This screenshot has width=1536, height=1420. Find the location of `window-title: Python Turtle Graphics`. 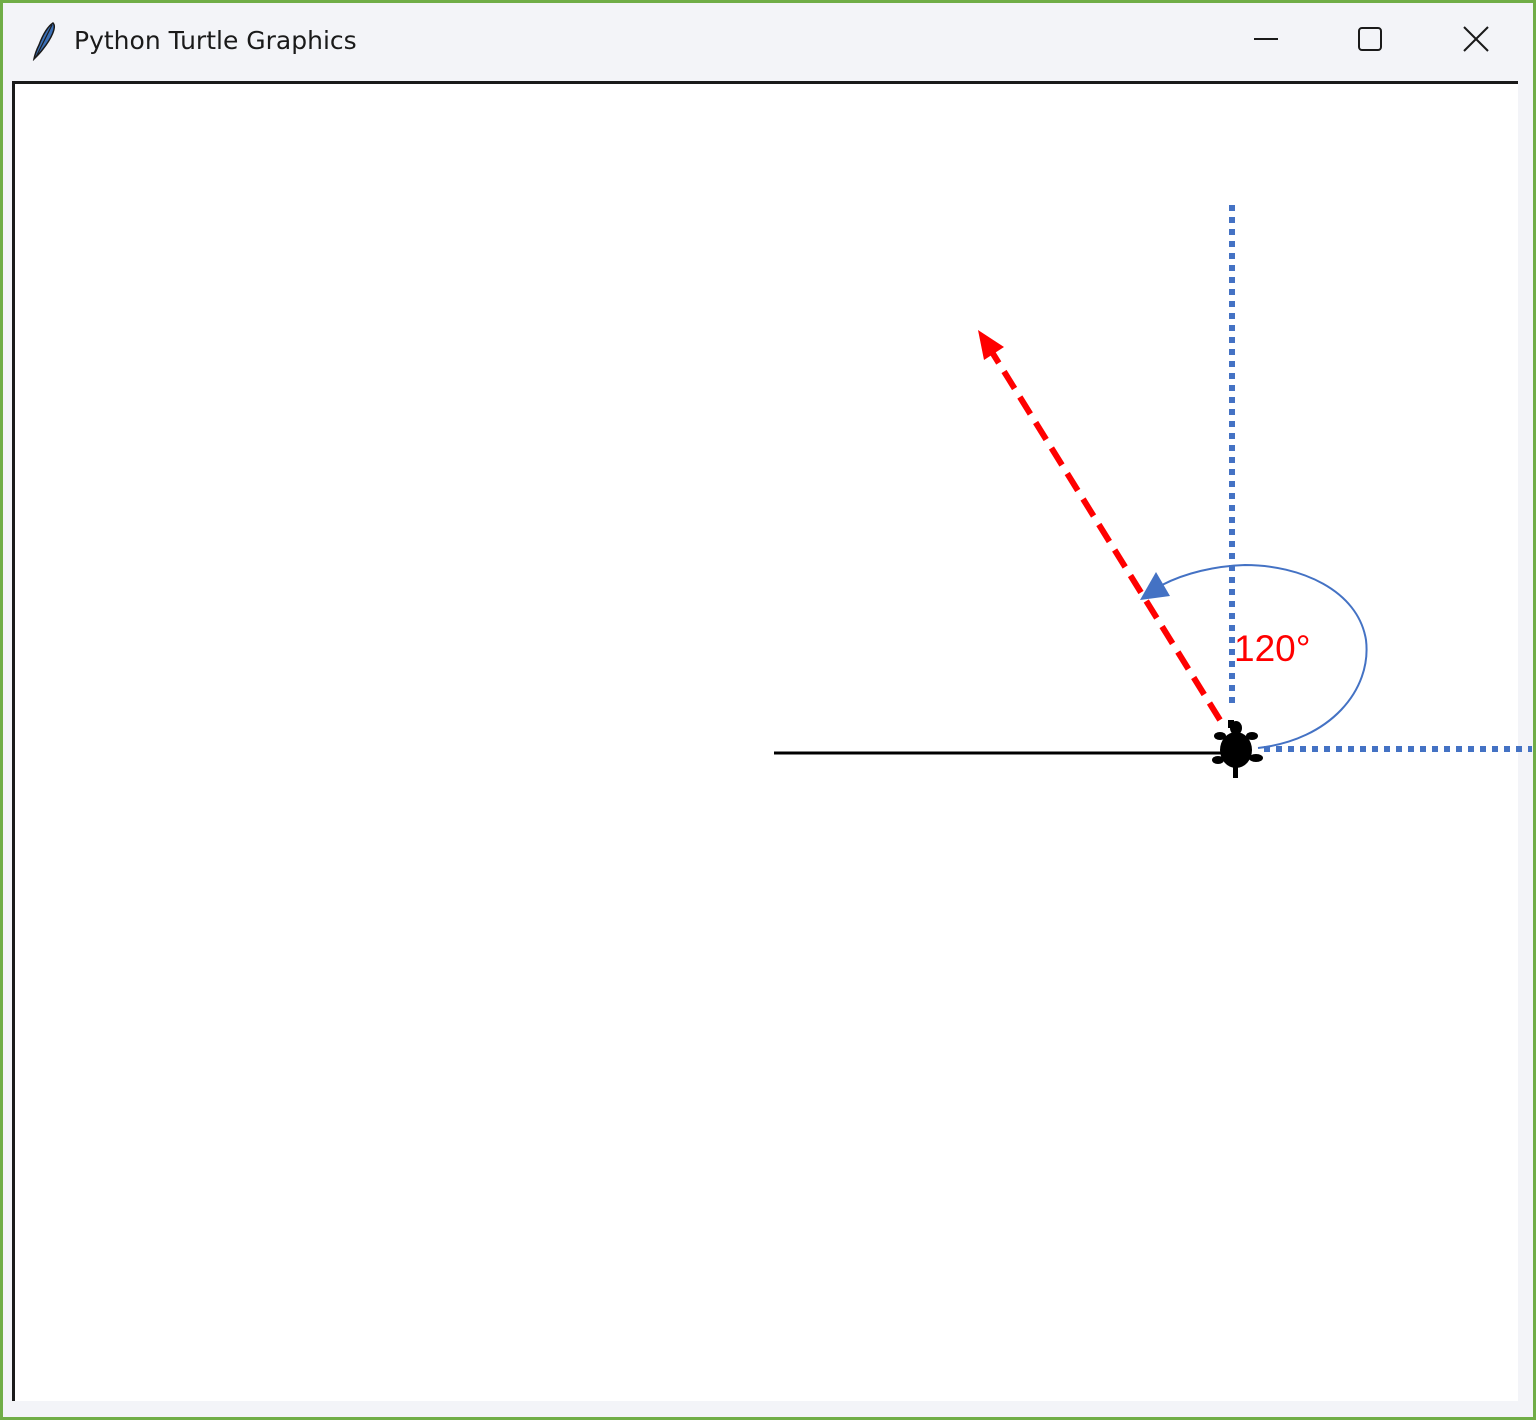

window-title: Python Turtle Graphics is located at coordinates (215, 40).